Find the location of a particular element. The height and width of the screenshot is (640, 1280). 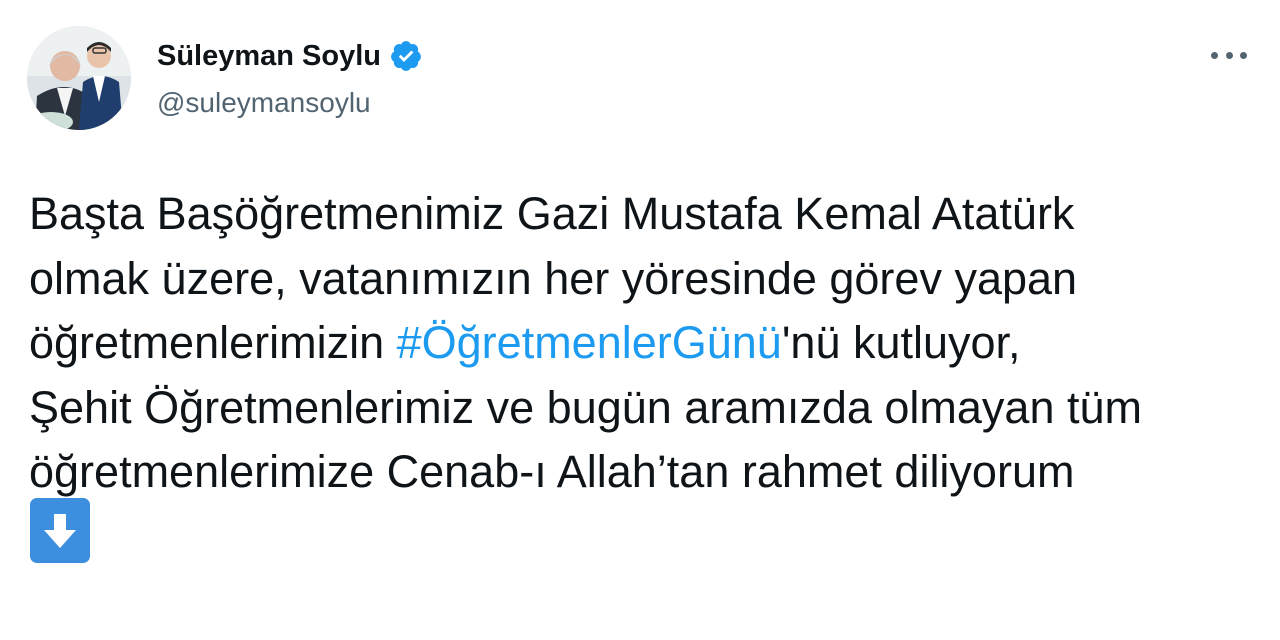

author-display-name: Süleyman Soylu is located at coordinates (290, 56).